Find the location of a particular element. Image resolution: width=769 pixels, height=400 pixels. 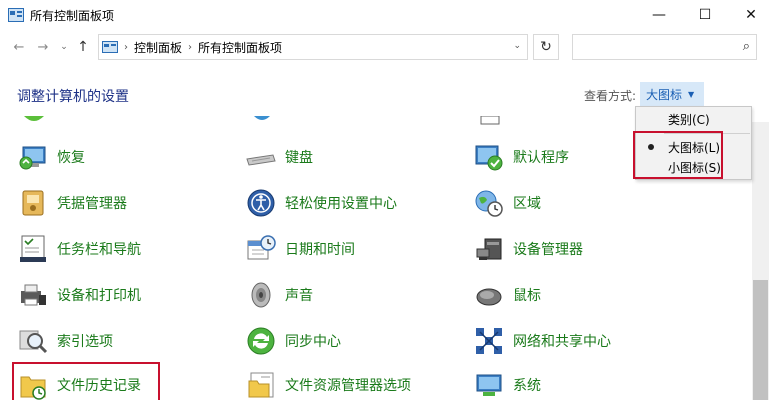

view-by-selector: 大图标 ▼ is located at coordinates (672, 94).